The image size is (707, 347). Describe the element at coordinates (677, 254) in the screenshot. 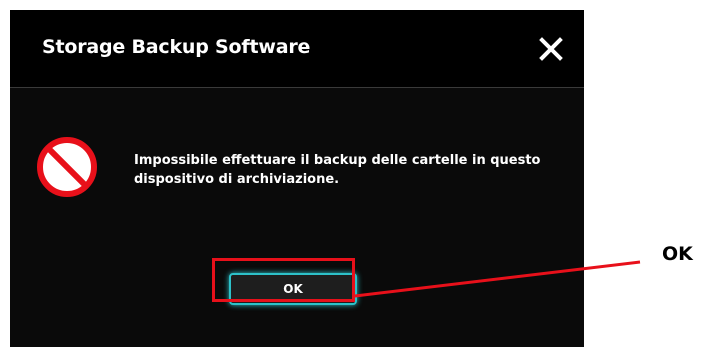

I see `callout-label: OK` at that location.